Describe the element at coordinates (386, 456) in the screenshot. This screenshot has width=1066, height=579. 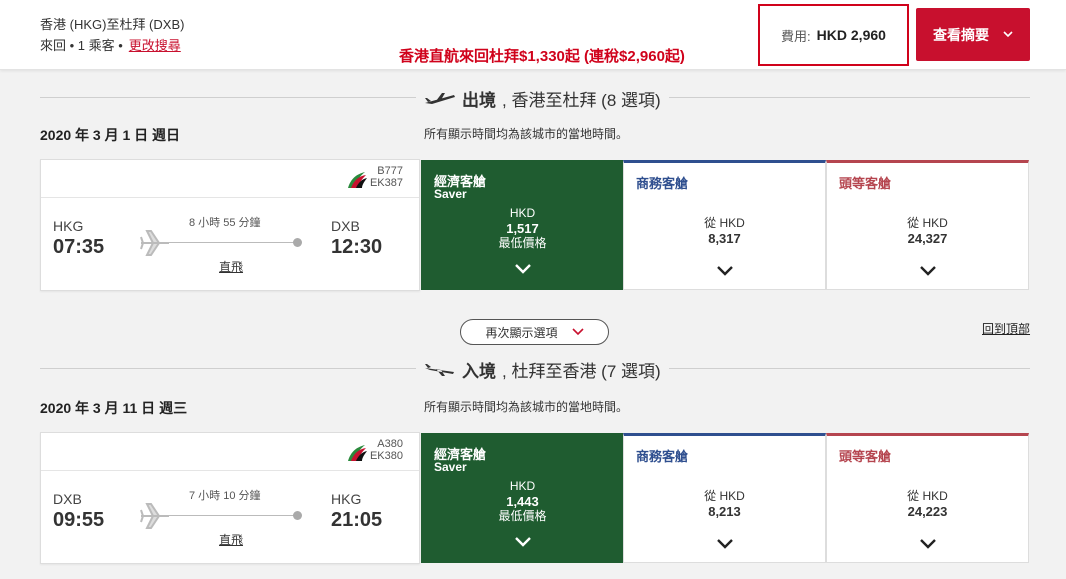
I see `flight-number: EK380` at that location.